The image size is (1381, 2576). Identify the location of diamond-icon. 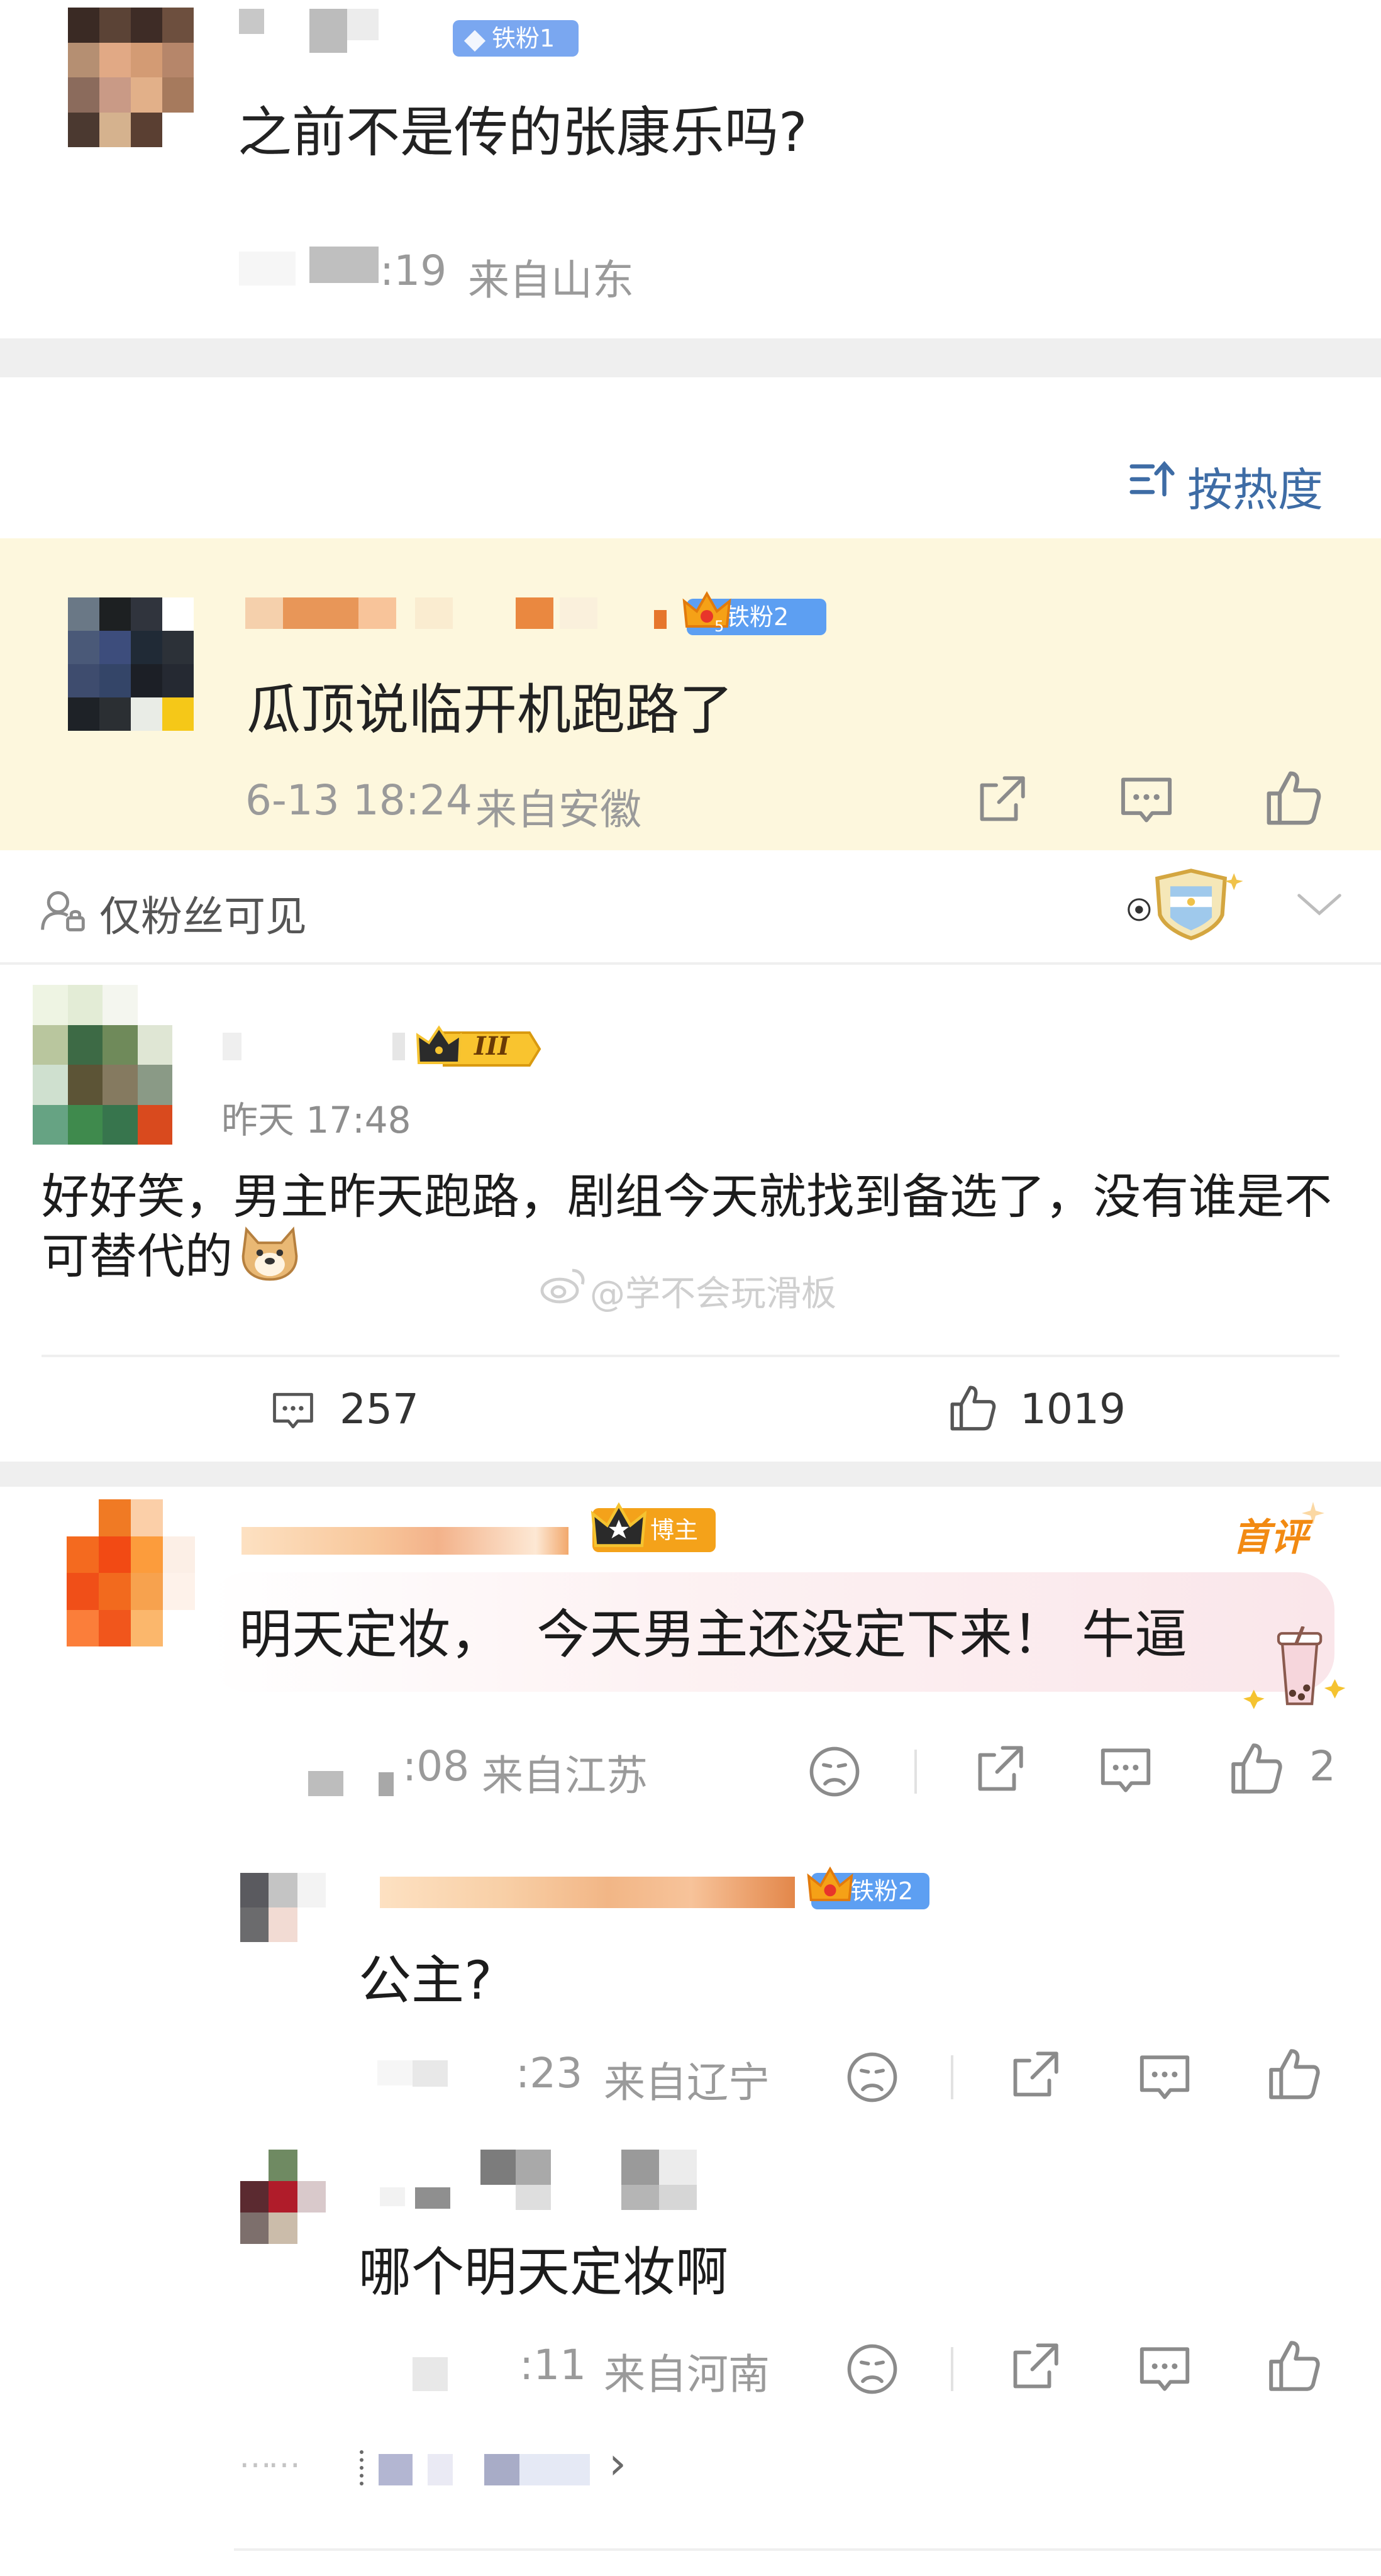
(475, 39).